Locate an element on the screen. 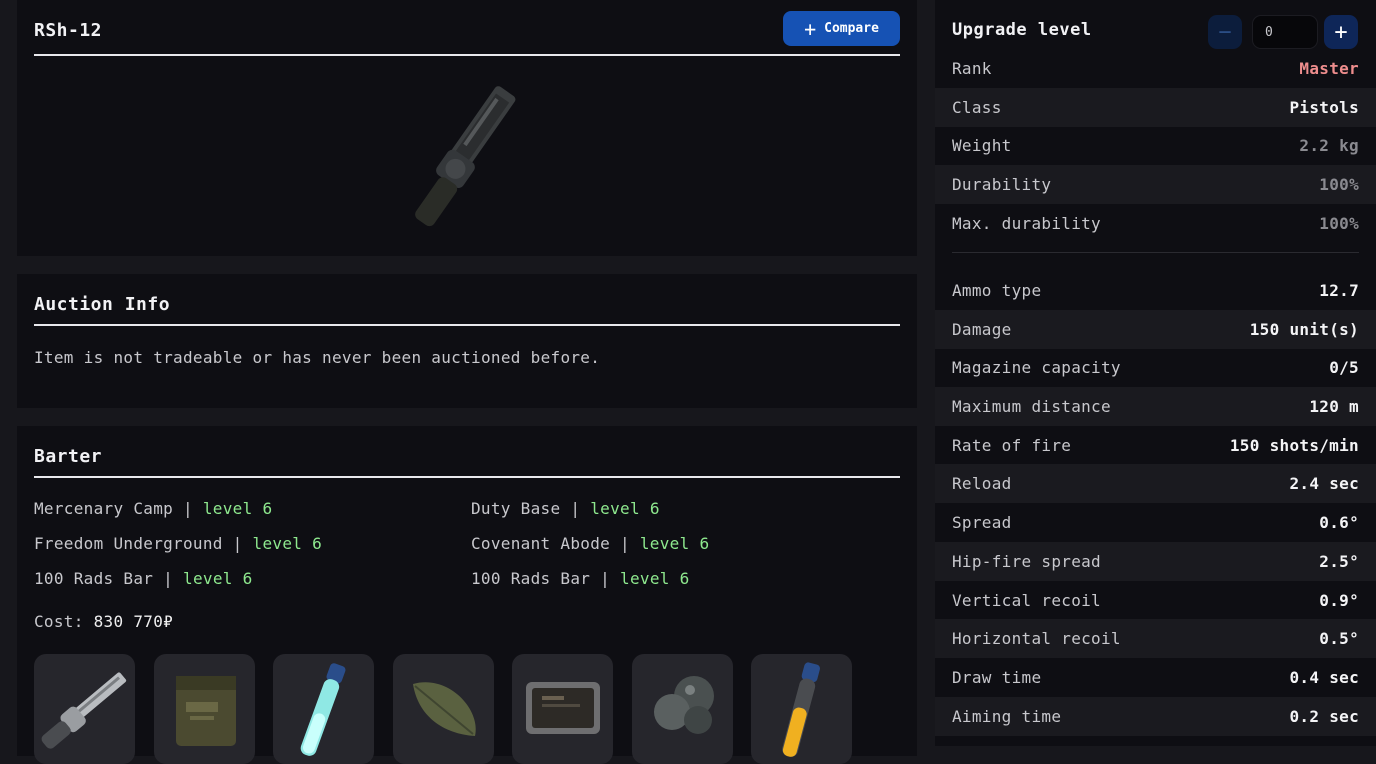 The width and height of the screenshot is (1376, 764). trader-name: Mercenary Camp is located at coordinates (104, 508).